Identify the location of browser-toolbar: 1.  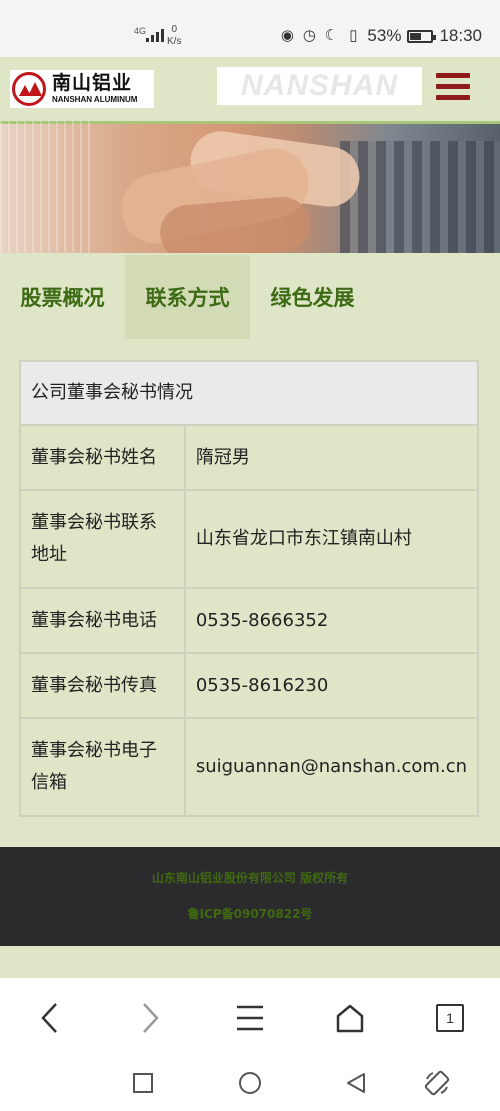
(250, 1018).